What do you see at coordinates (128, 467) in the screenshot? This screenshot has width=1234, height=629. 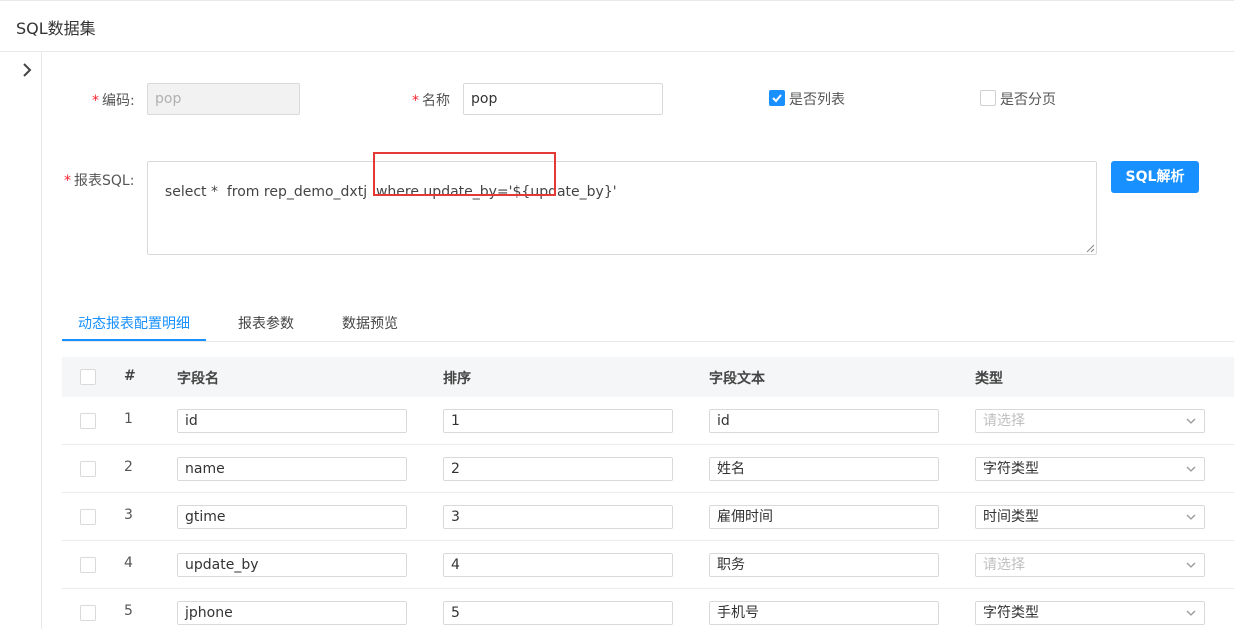 I see `row-index: 2` at bounding box center [128, 467].